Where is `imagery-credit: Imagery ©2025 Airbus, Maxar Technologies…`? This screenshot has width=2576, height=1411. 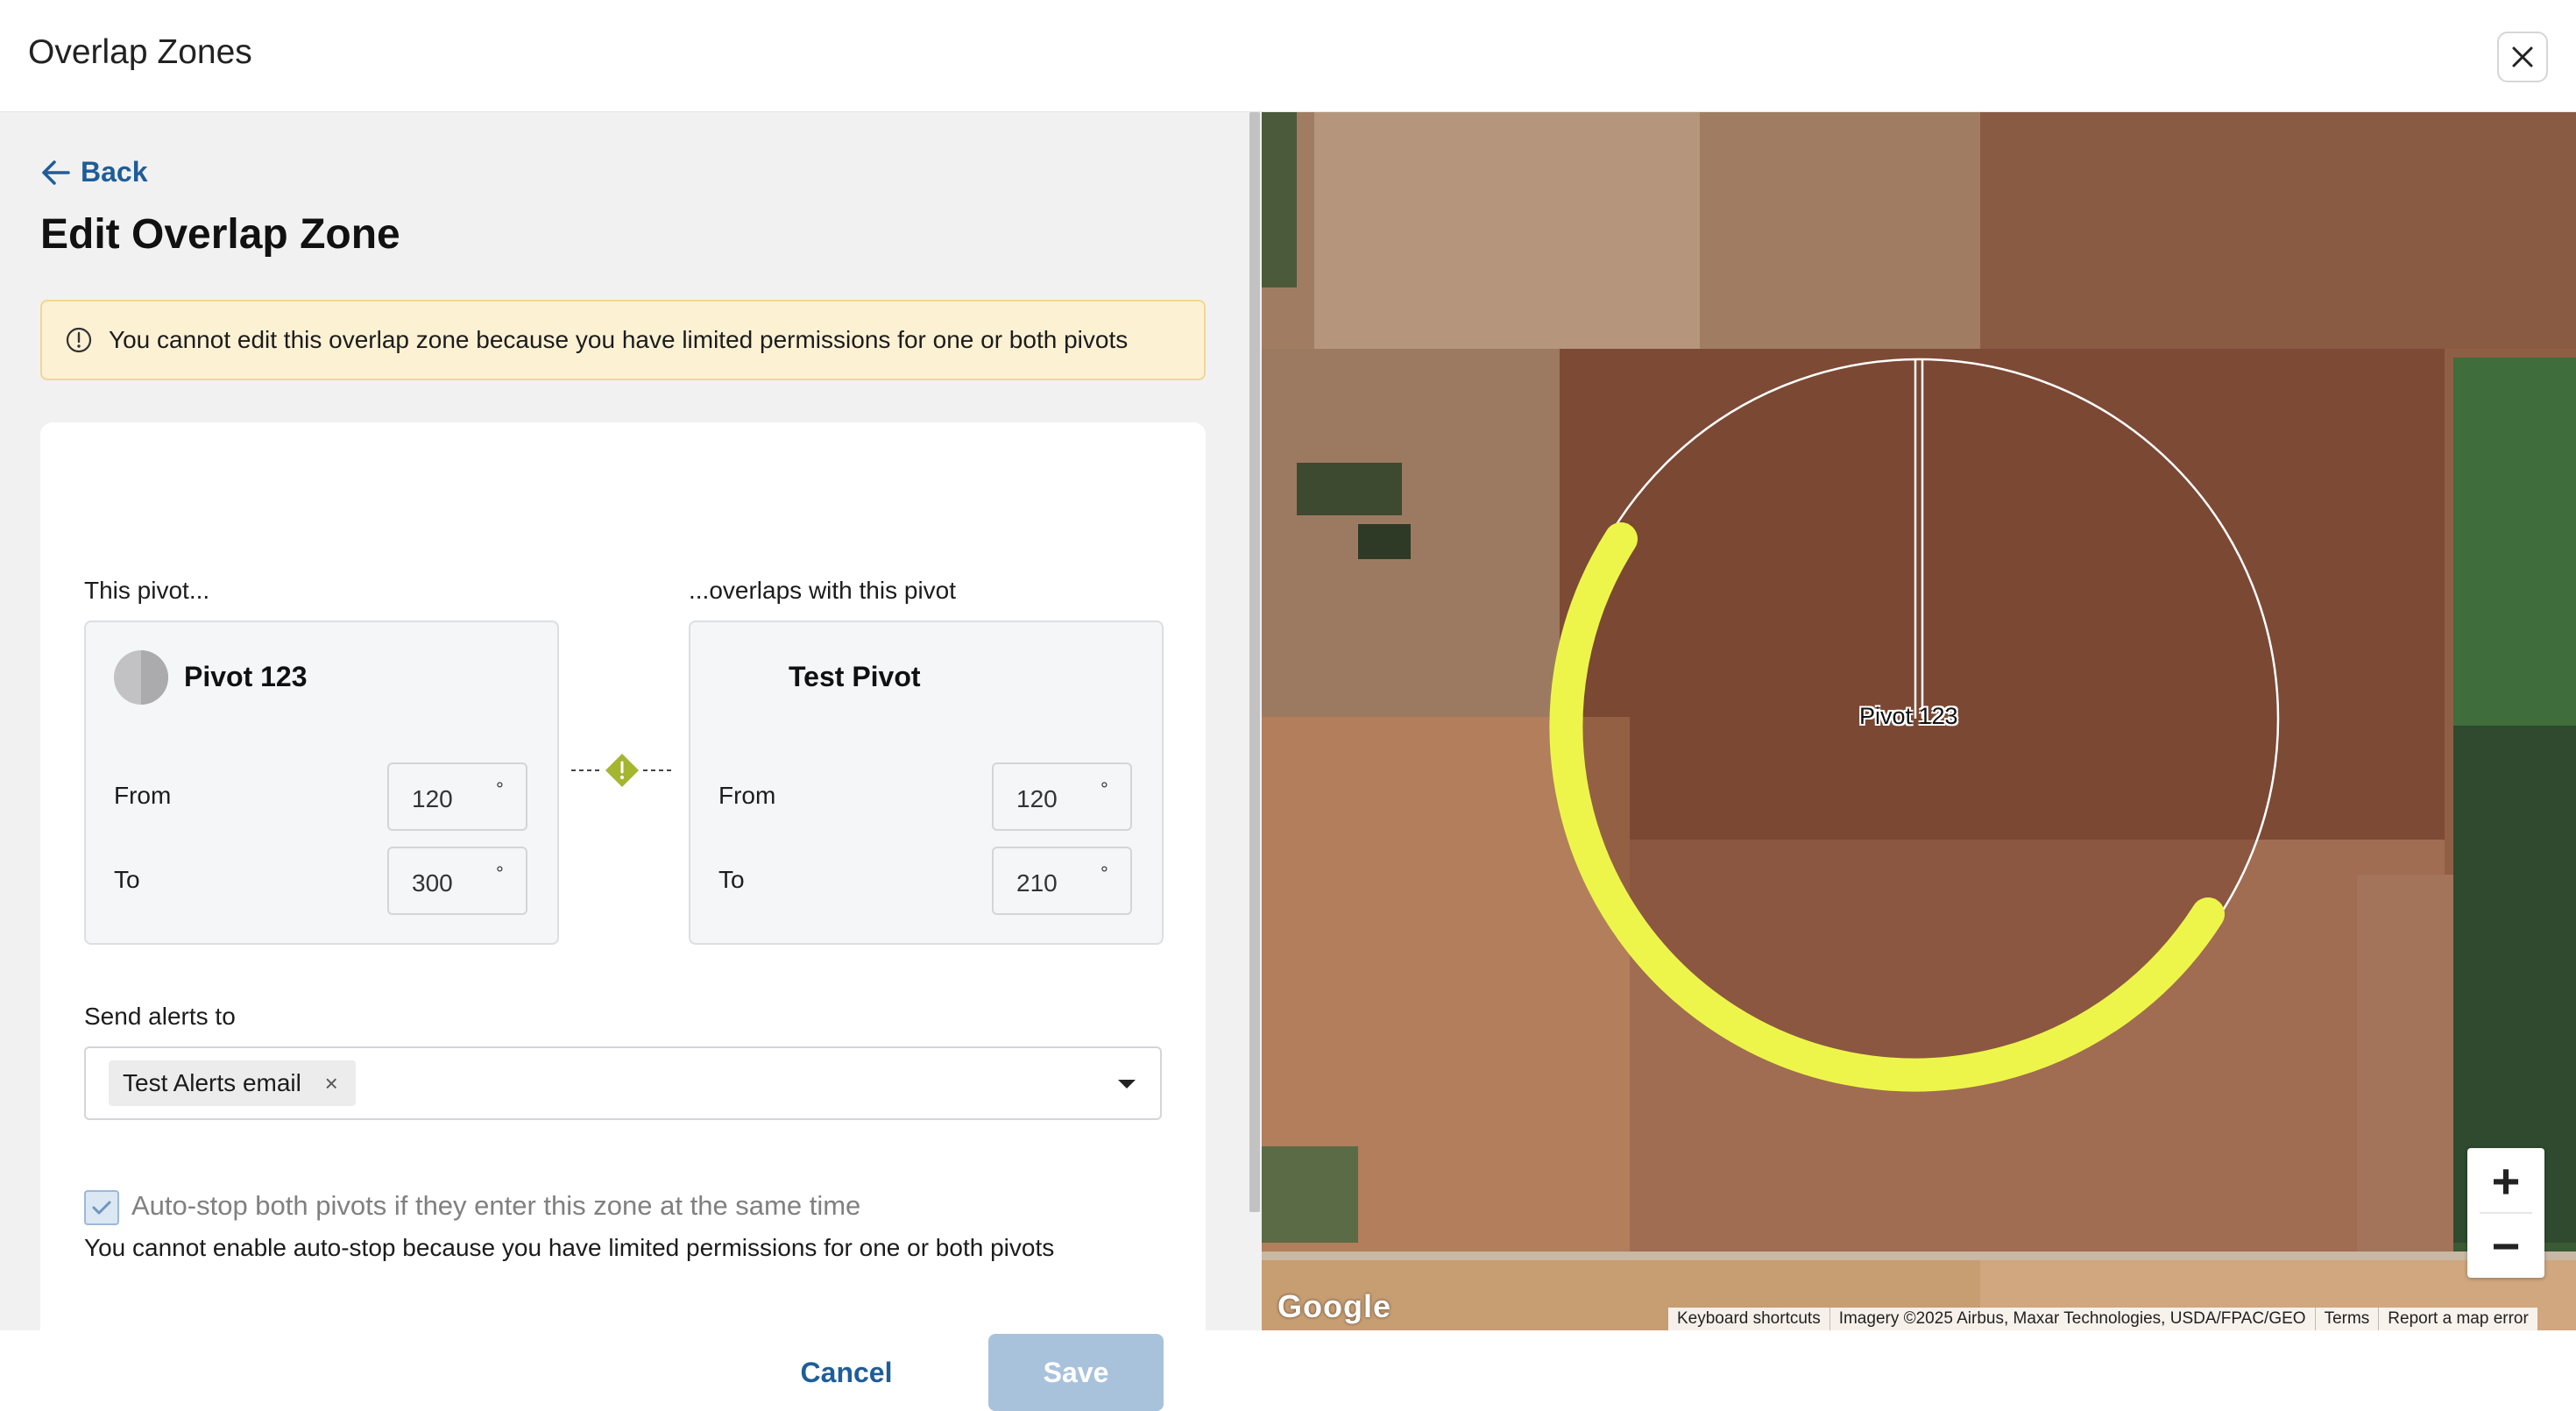
imagery-credit: Imagery ©2025 Airbus, Maxar Technologies… is located at coordinates (2072, 1319).